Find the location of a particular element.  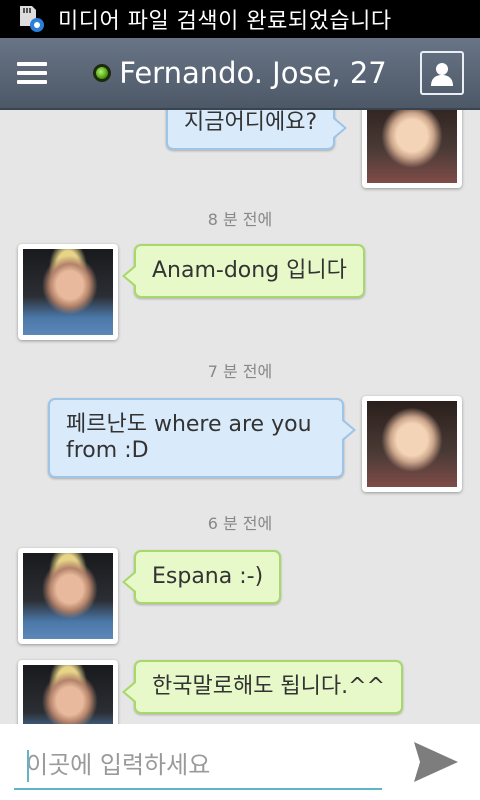

send-button is located at coordinates (436, 762).